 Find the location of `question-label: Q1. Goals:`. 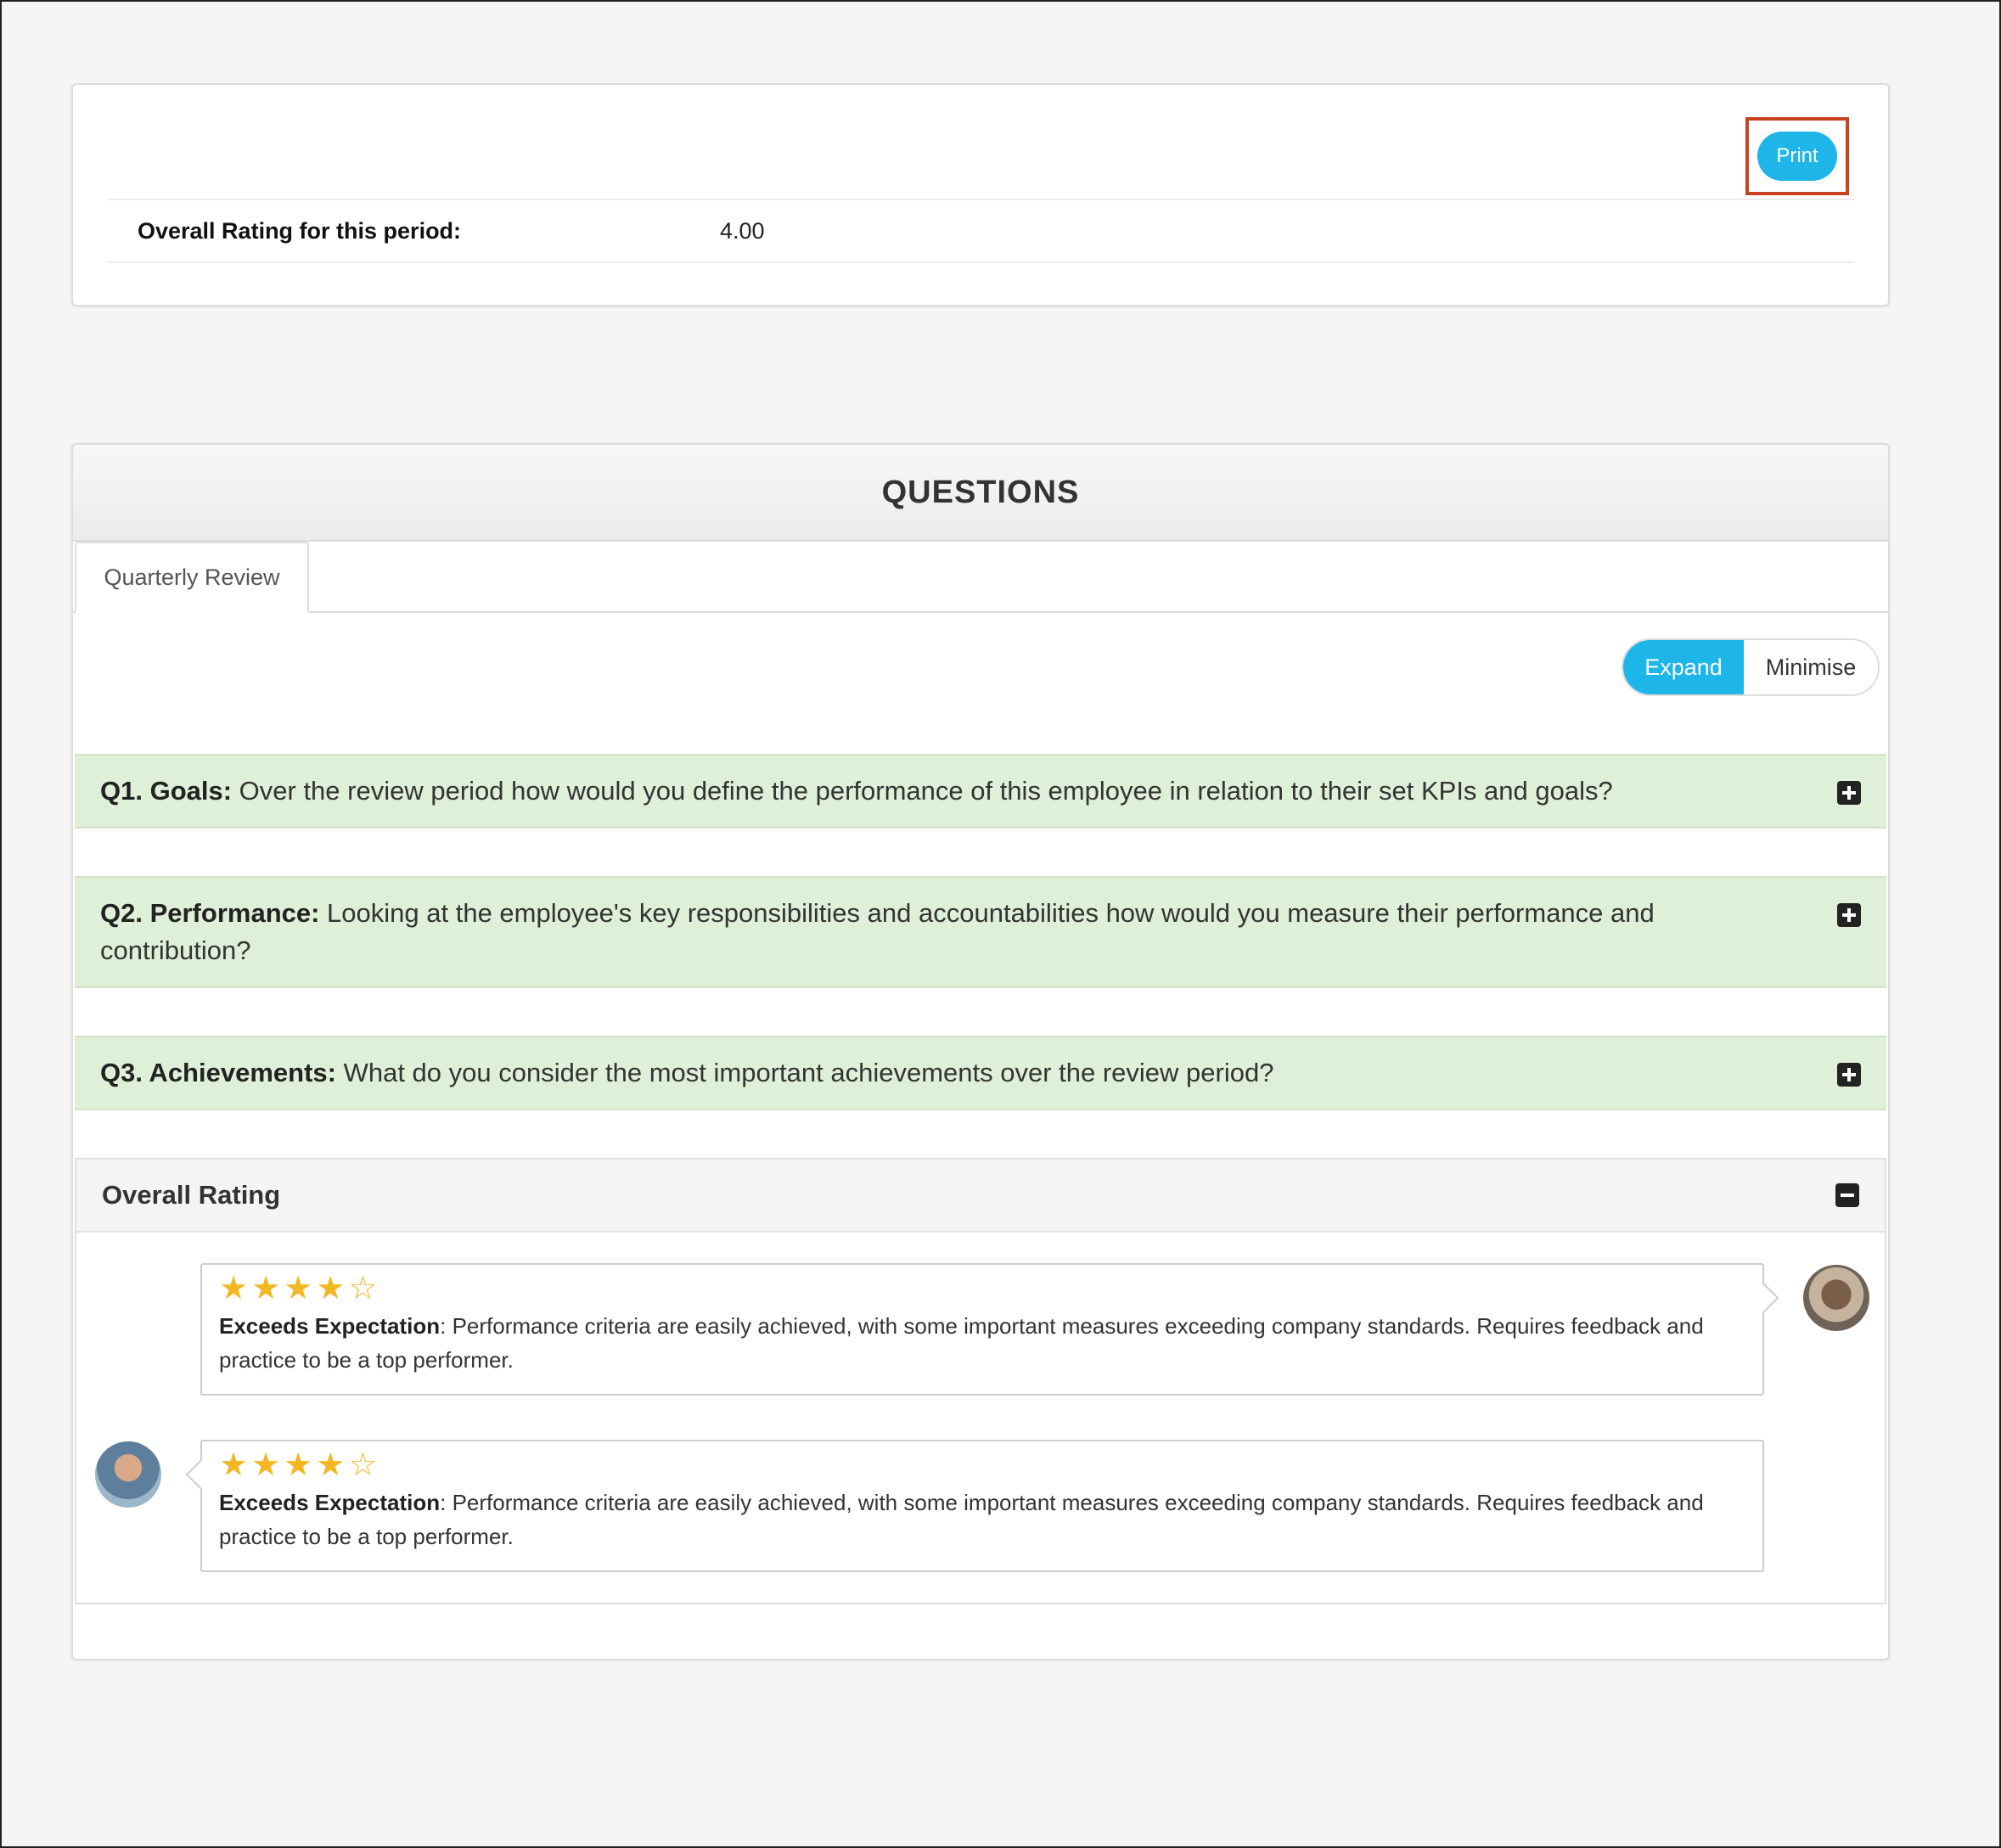

question-label: Q1. Goals: is located at coordinates (167, 791).